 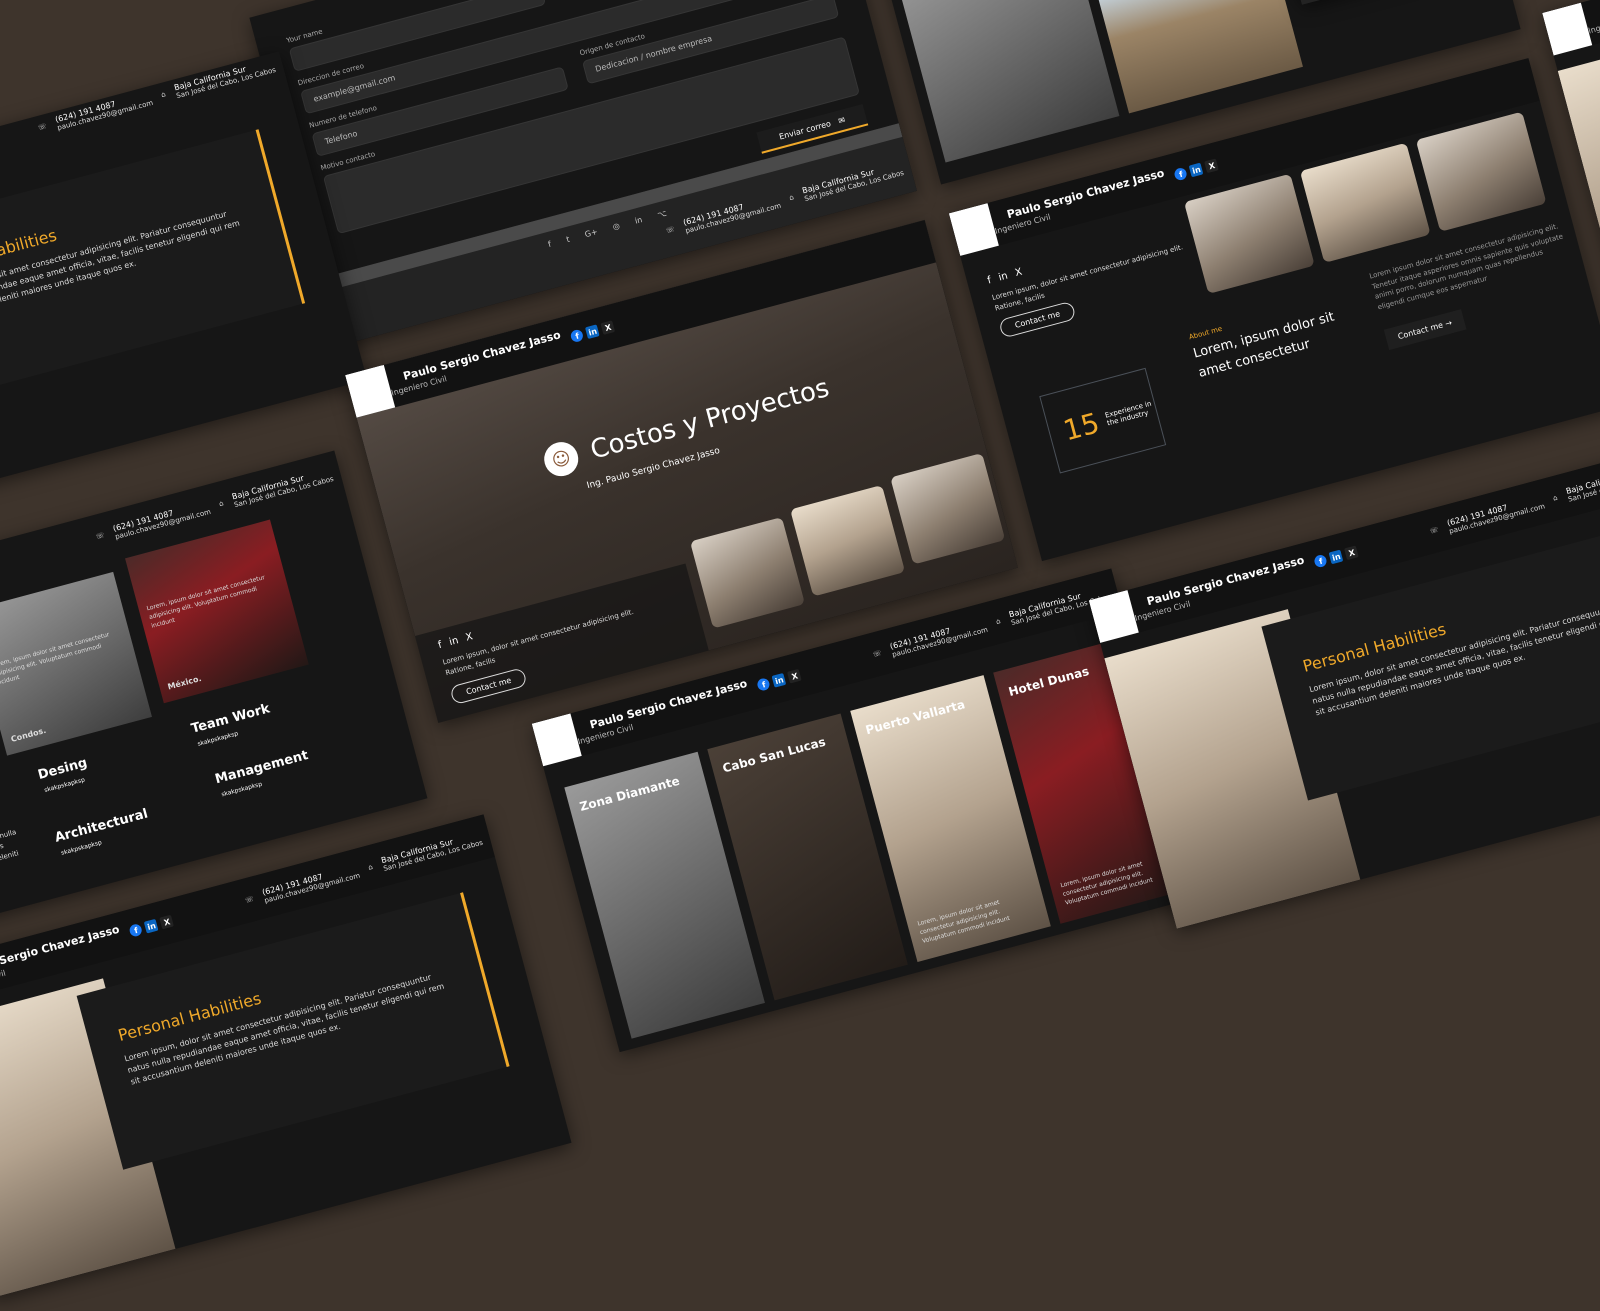 I want to click on header-role: Ingeniero Civil, so click(x=1593, y=24).